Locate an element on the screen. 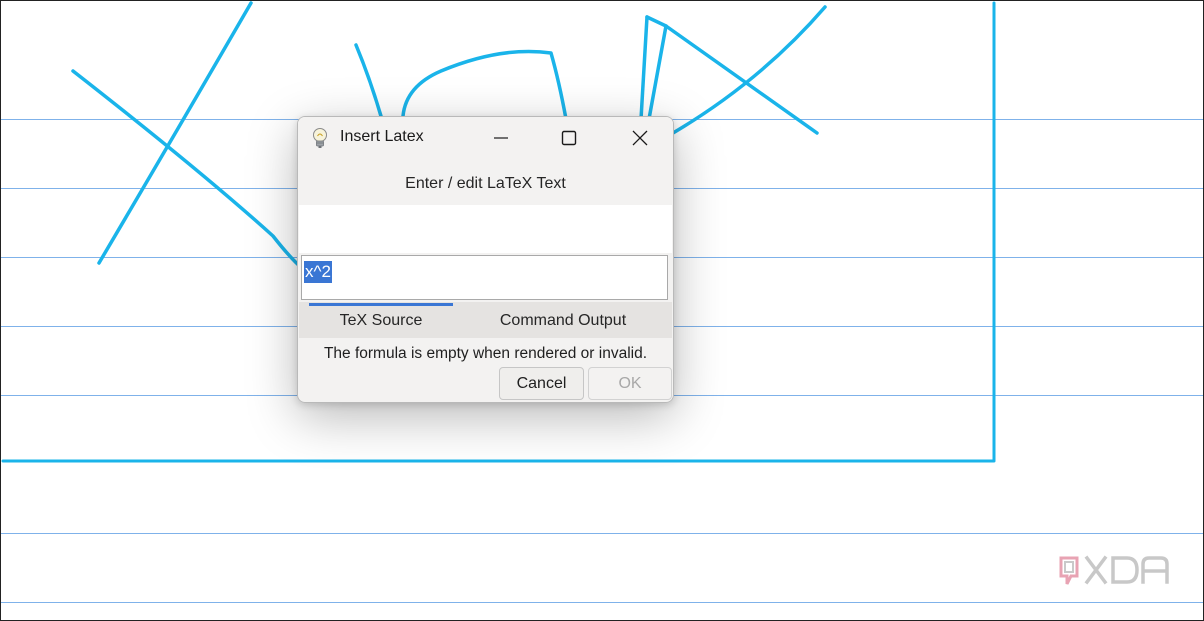 The image size is (1204, 621). latex-source-input: x^2 is located at coordinates (484, 277).